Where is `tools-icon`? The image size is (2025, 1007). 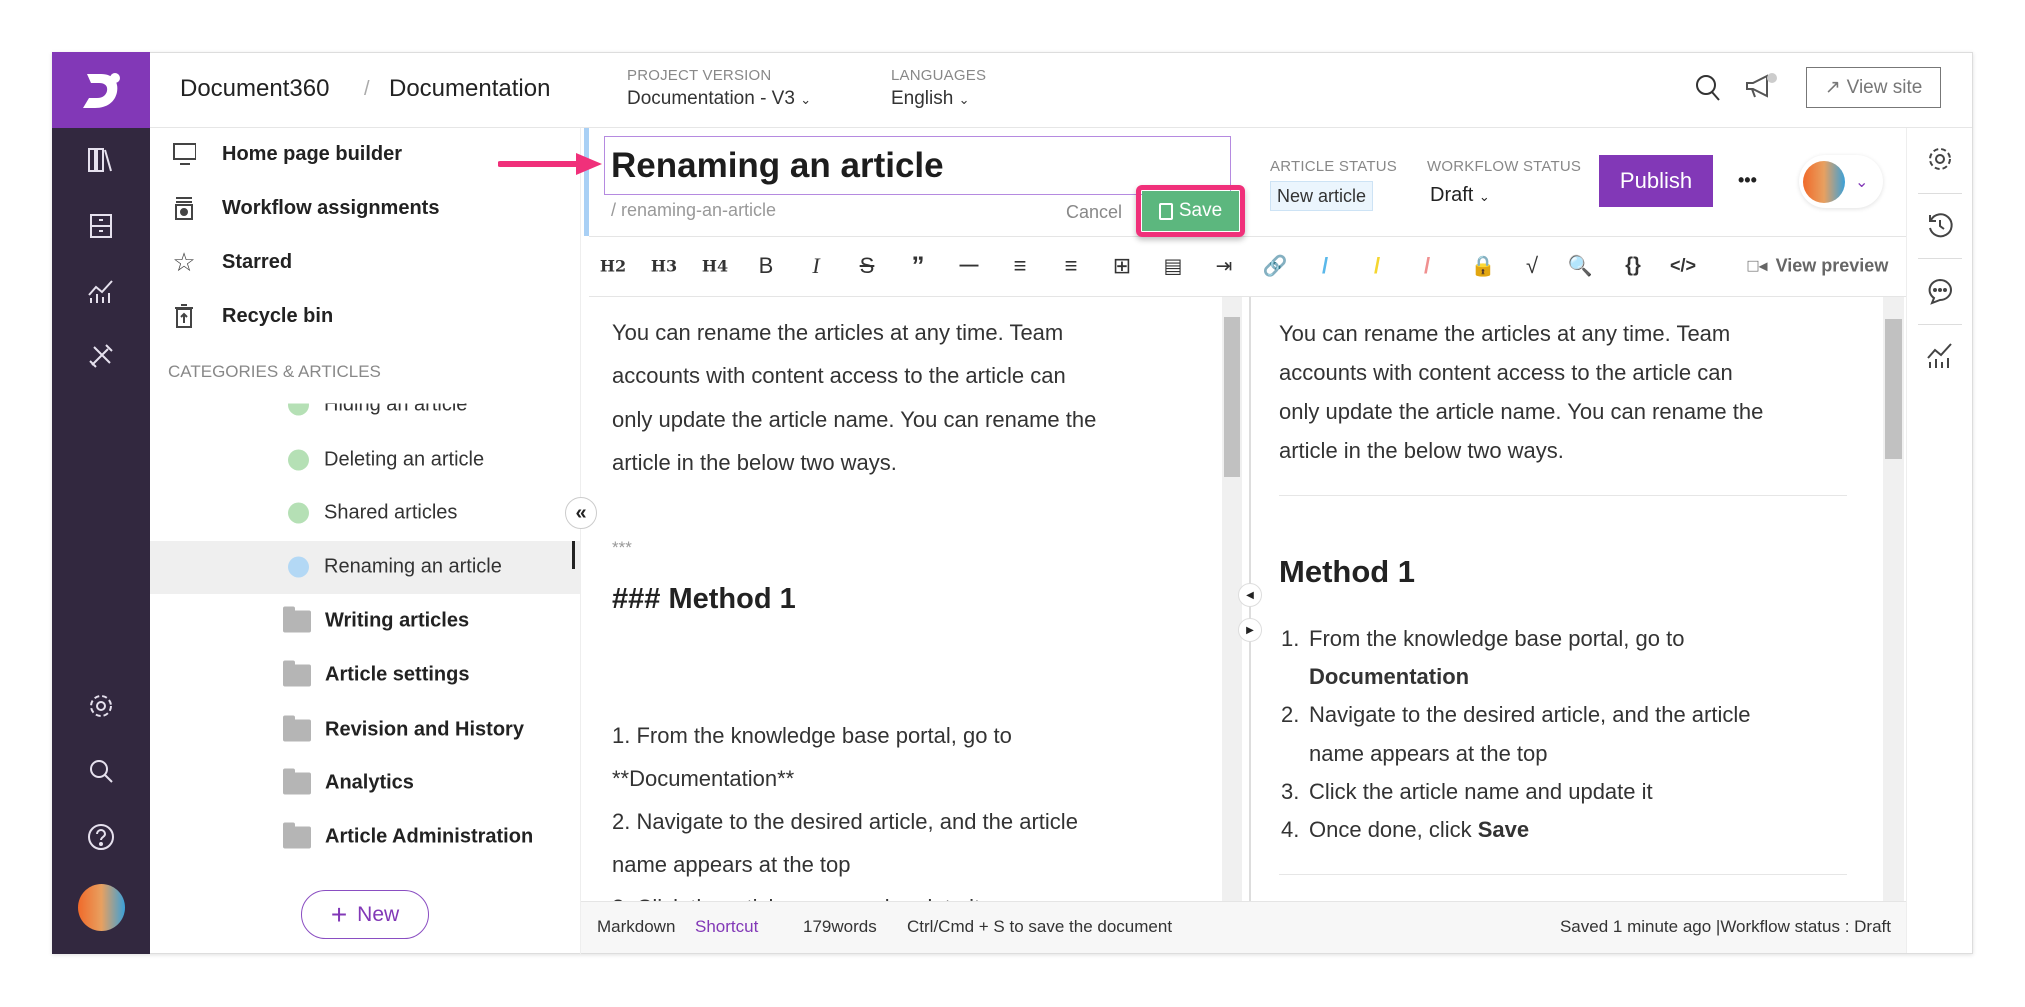 tools-icon is located at coordinates (101, 356).